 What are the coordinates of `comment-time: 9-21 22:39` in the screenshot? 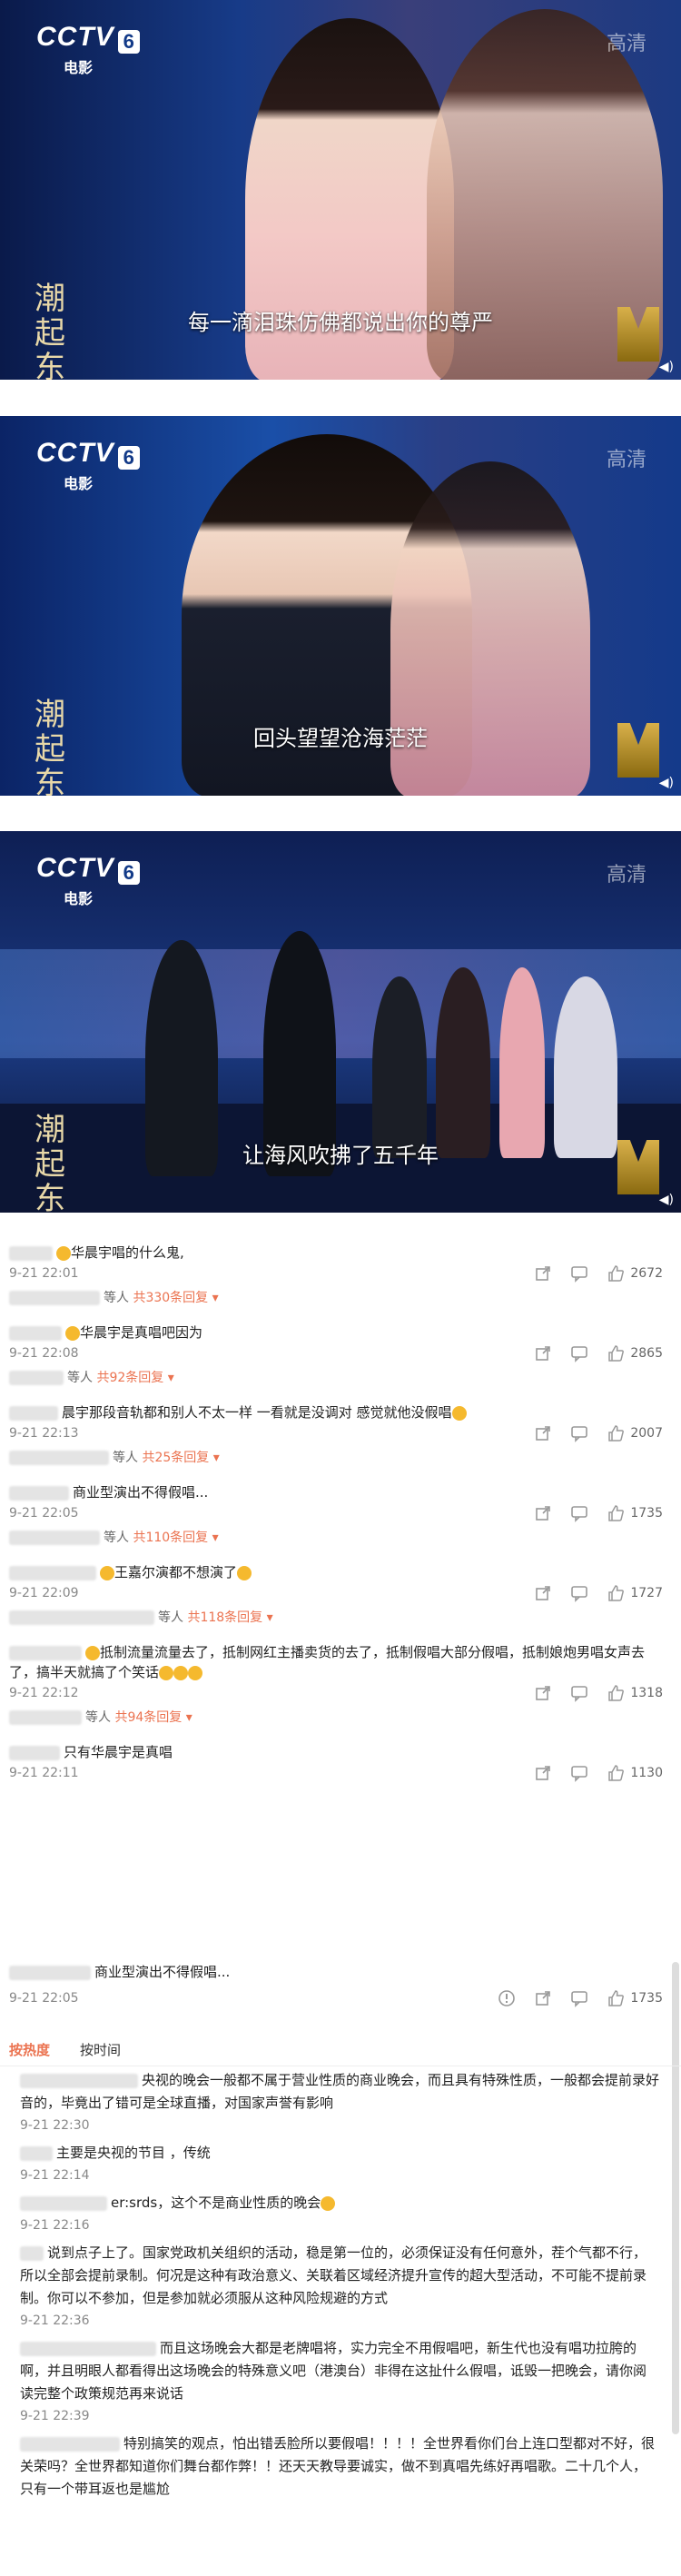 It's located at (55, 2416).